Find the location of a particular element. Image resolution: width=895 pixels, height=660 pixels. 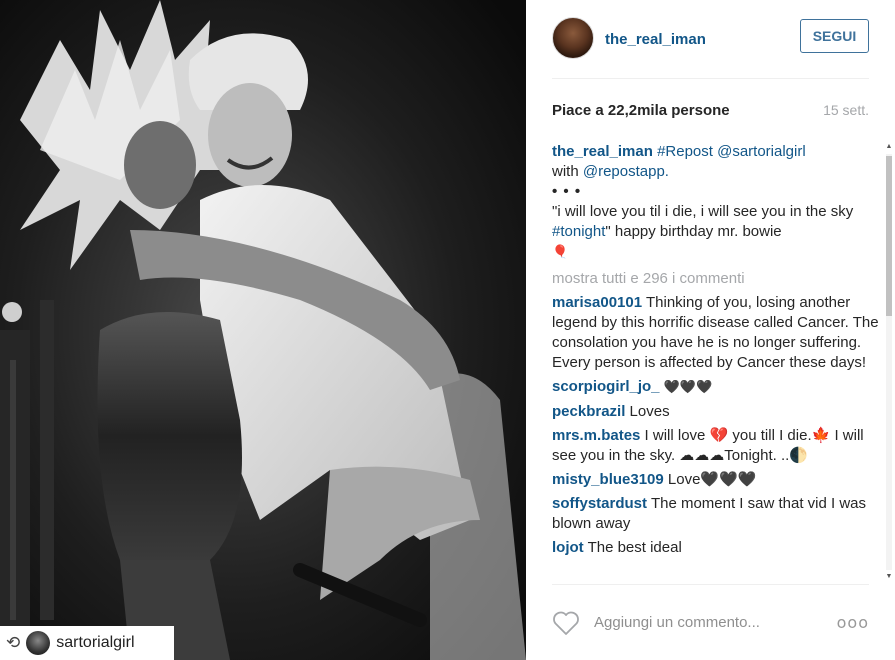

comment-item: peckbrazil Loves is located at coordinates (717, 412).